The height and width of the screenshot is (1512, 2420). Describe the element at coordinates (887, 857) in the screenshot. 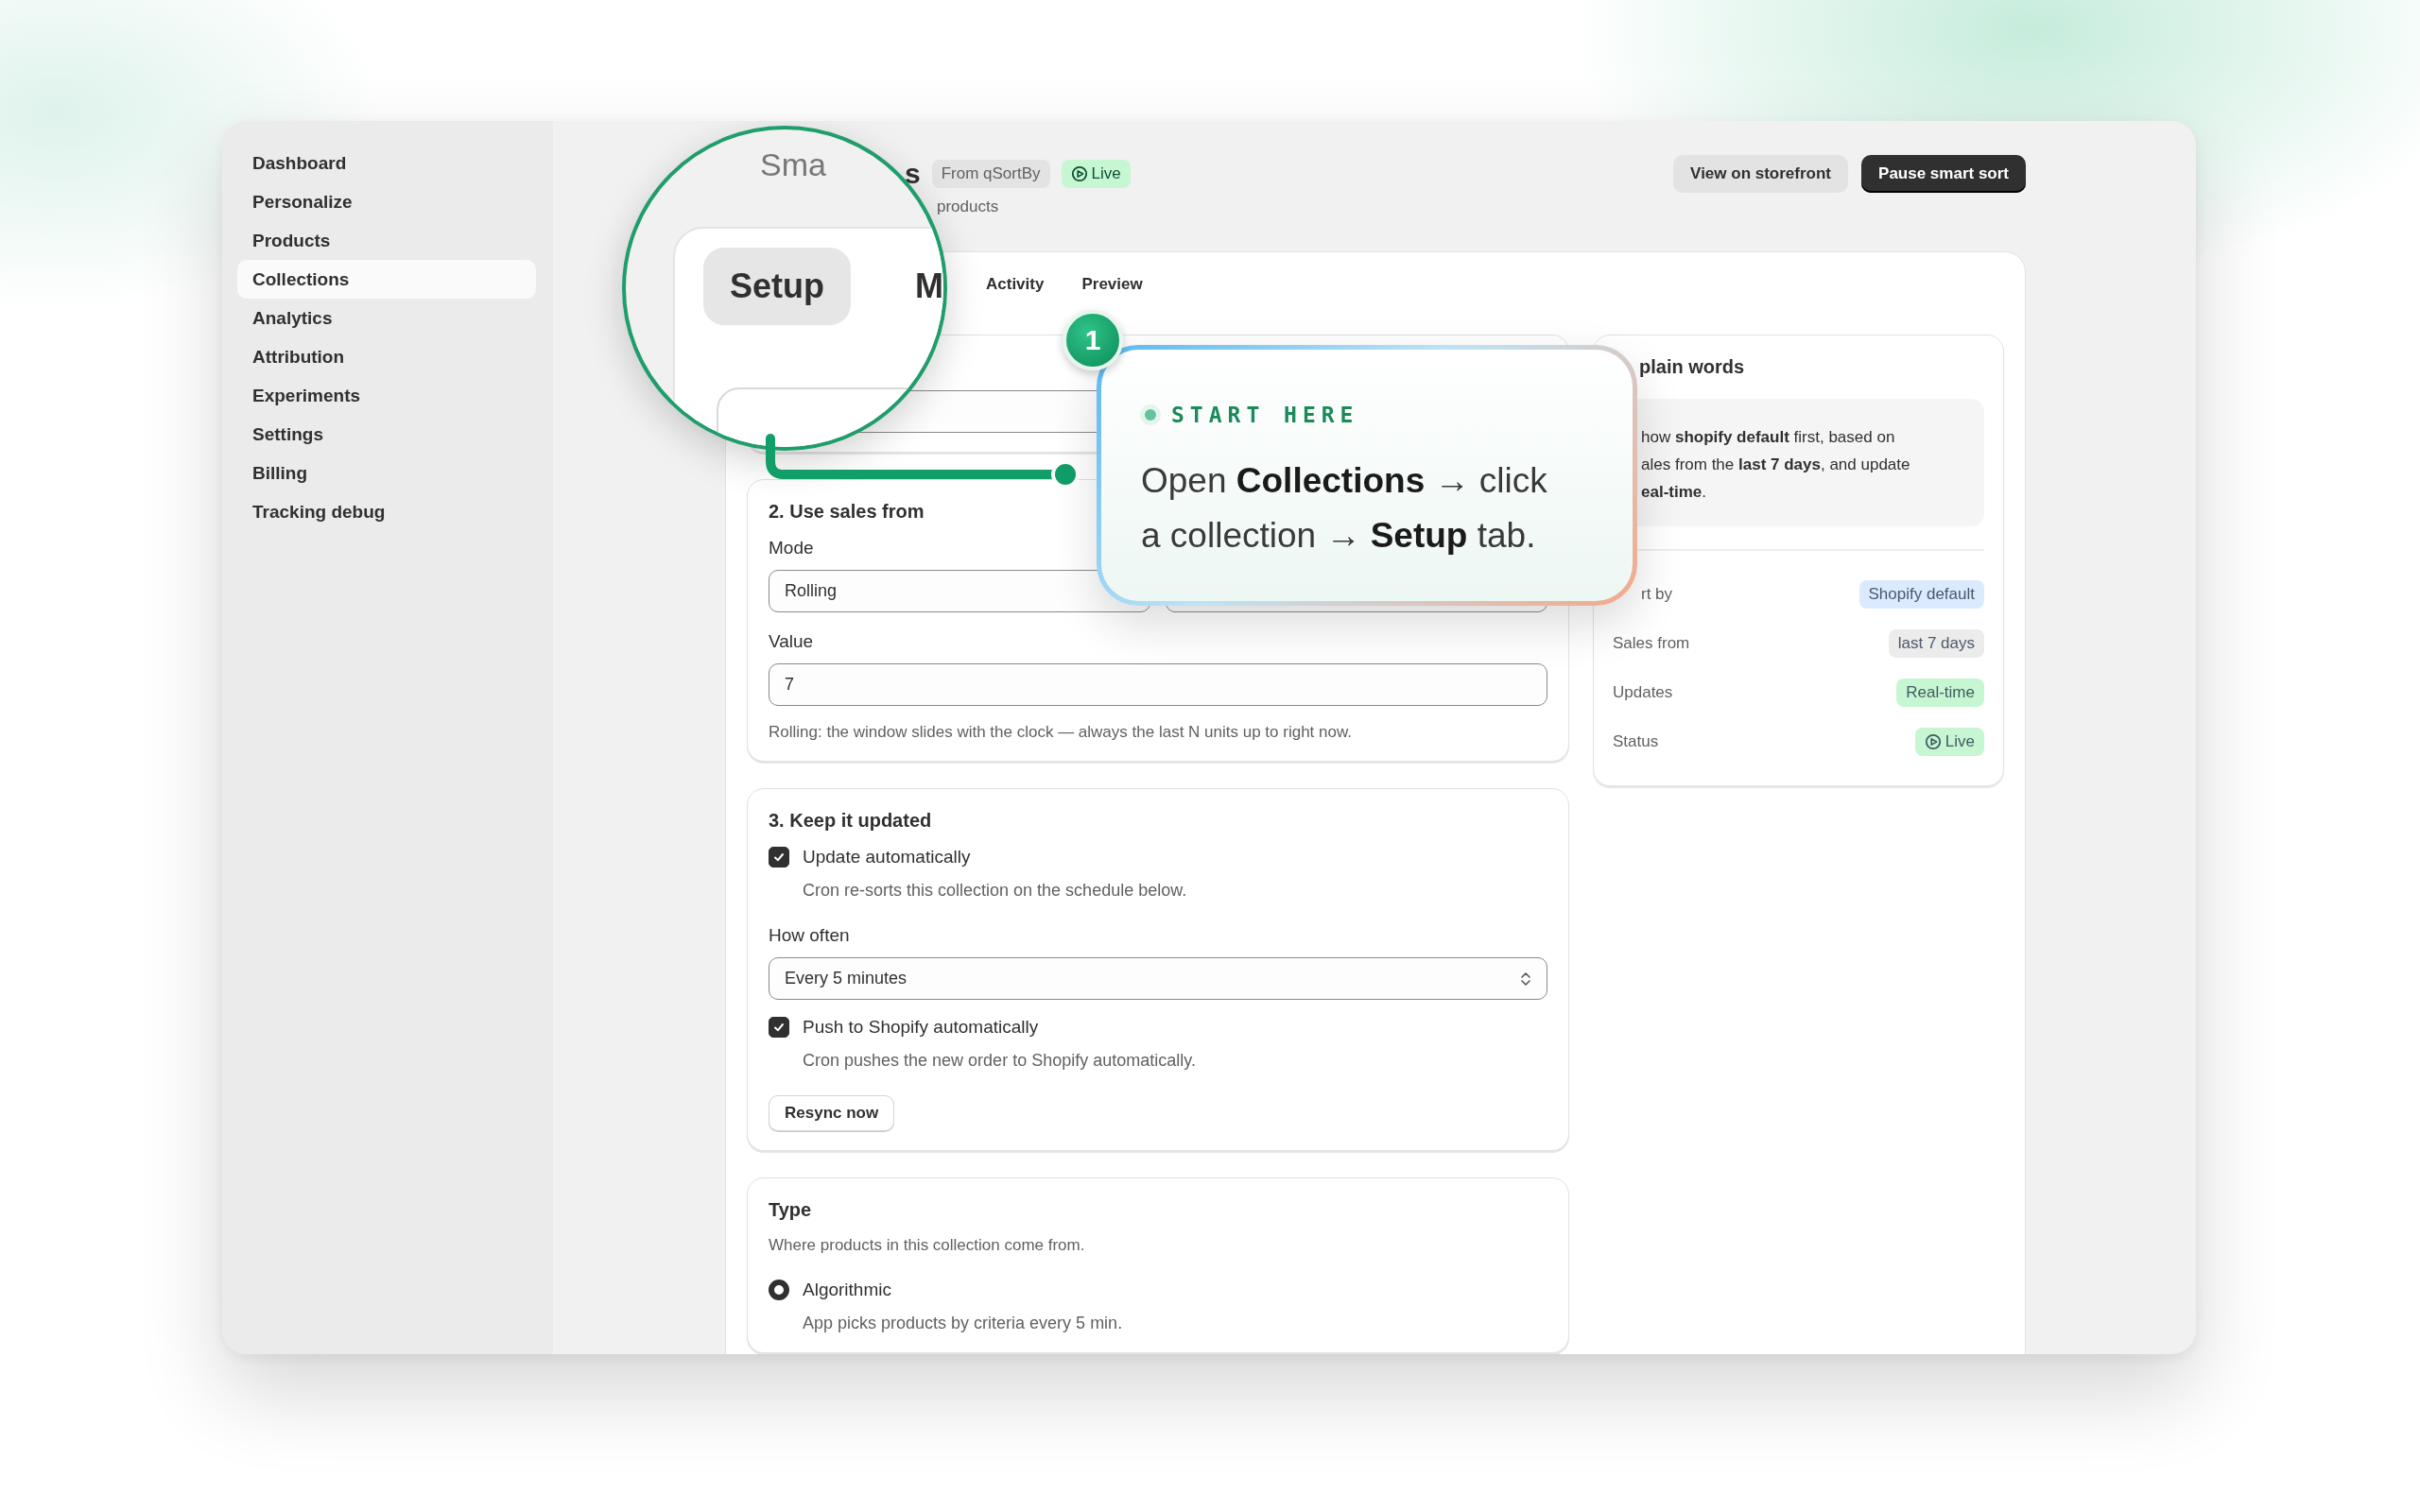

I see `option-label: Update automatically` at that location.